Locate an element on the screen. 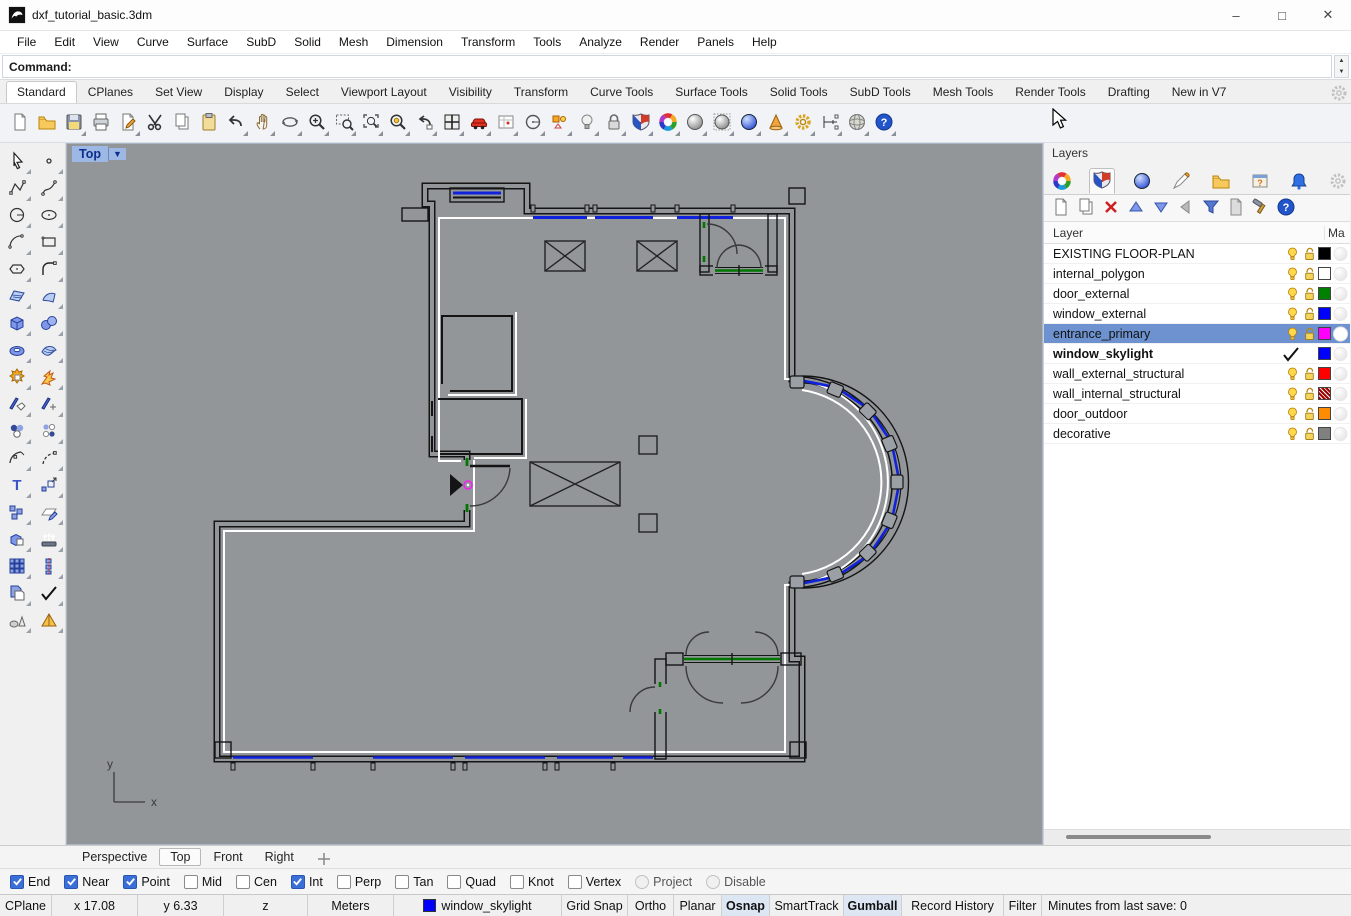 The height and width of the screenshot is (916, 1351). viewport-tab-top: Top is located at coordinates (180, 857).